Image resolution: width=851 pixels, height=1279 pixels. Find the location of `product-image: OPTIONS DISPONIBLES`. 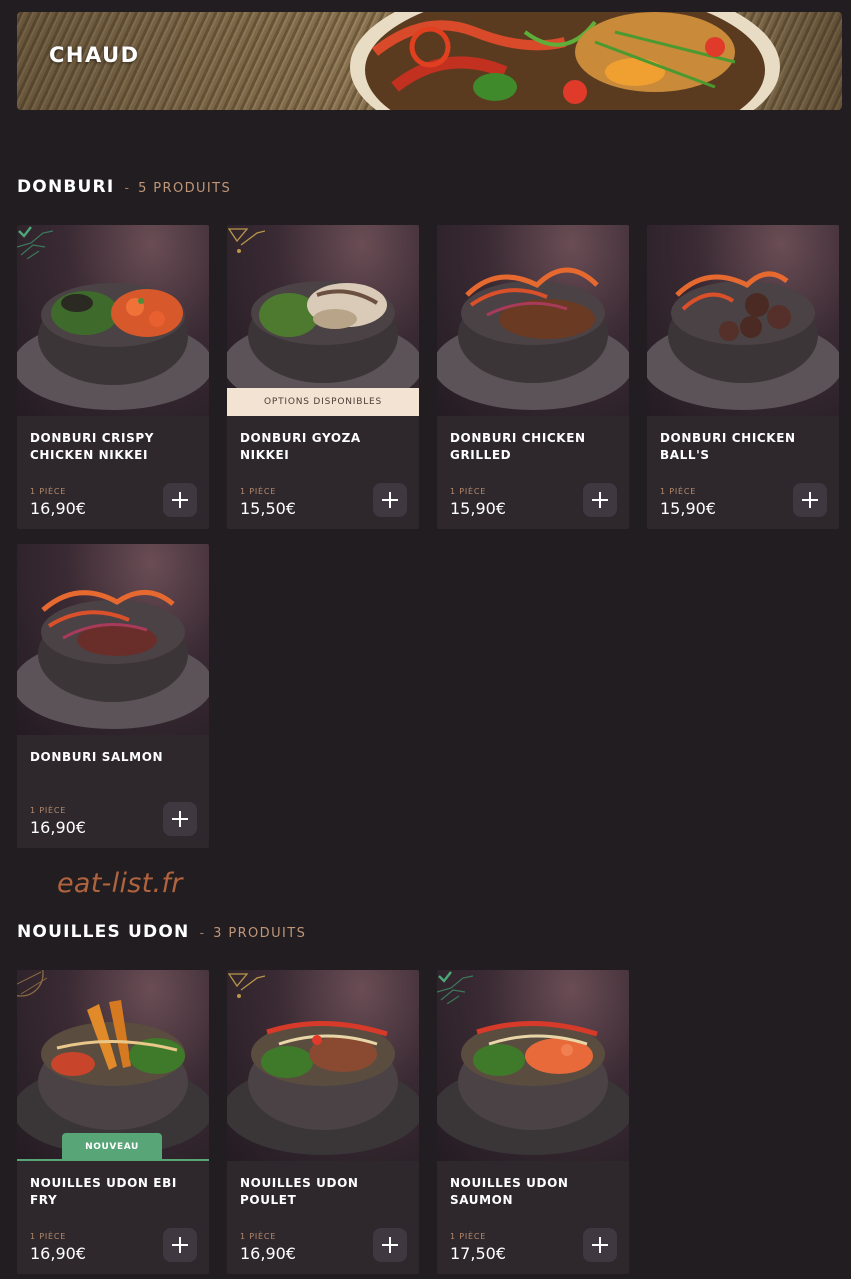

product-image: OPTIONS DISPONIBLES is located at coordinates (323, 320).